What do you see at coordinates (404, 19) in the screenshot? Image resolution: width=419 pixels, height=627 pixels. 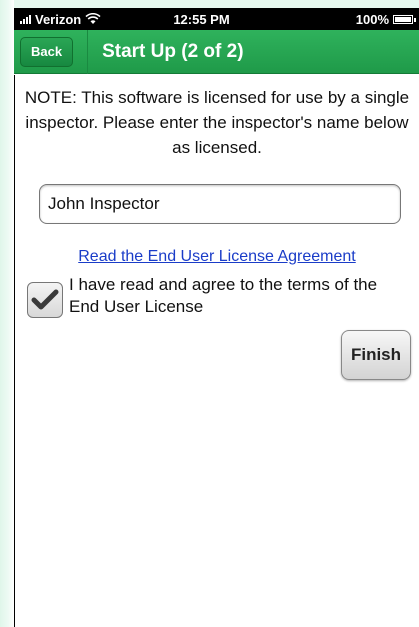 I see `battery-icon` at bounding box center [404, 19].